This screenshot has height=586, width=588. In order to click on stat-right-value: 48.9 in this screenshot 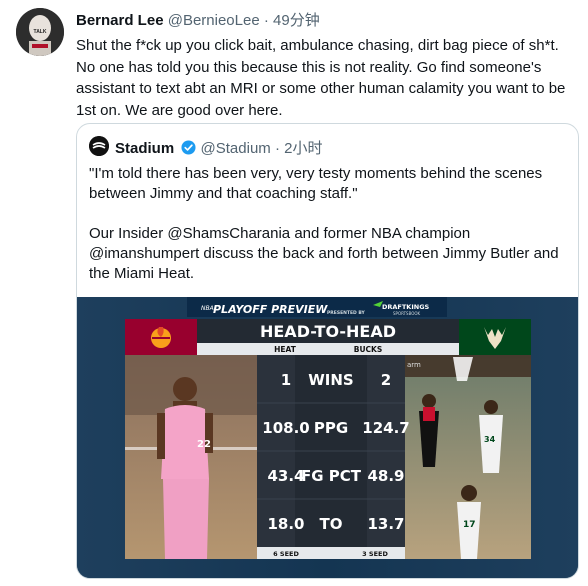, I will do `click(385, 476)`.